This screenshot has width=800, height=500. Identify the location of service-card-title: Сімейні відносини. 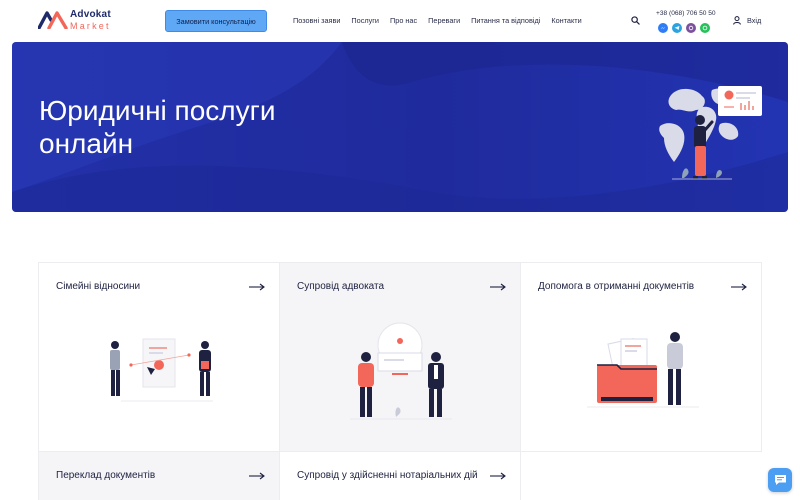
(98, 286).